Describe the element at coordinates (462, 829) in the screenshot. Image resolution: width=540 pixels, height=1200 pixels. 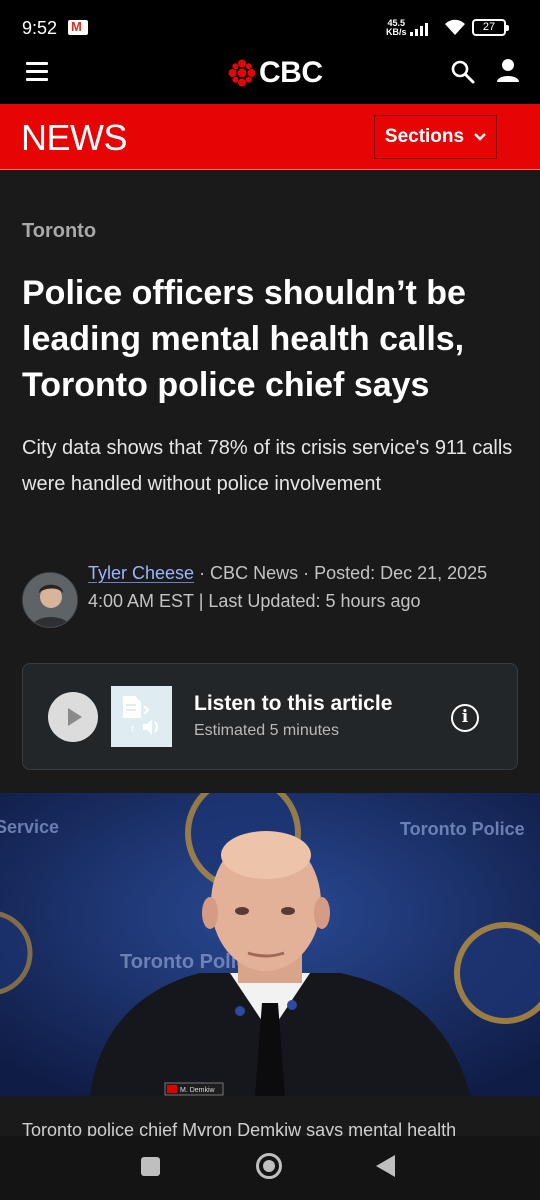
I see `backdrop-text-right: Toronto Police` at that location.